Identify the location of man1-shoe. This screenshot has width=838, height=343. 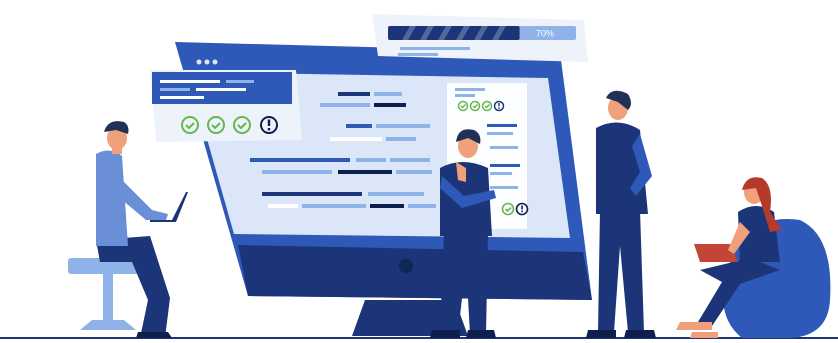
(154, 335).